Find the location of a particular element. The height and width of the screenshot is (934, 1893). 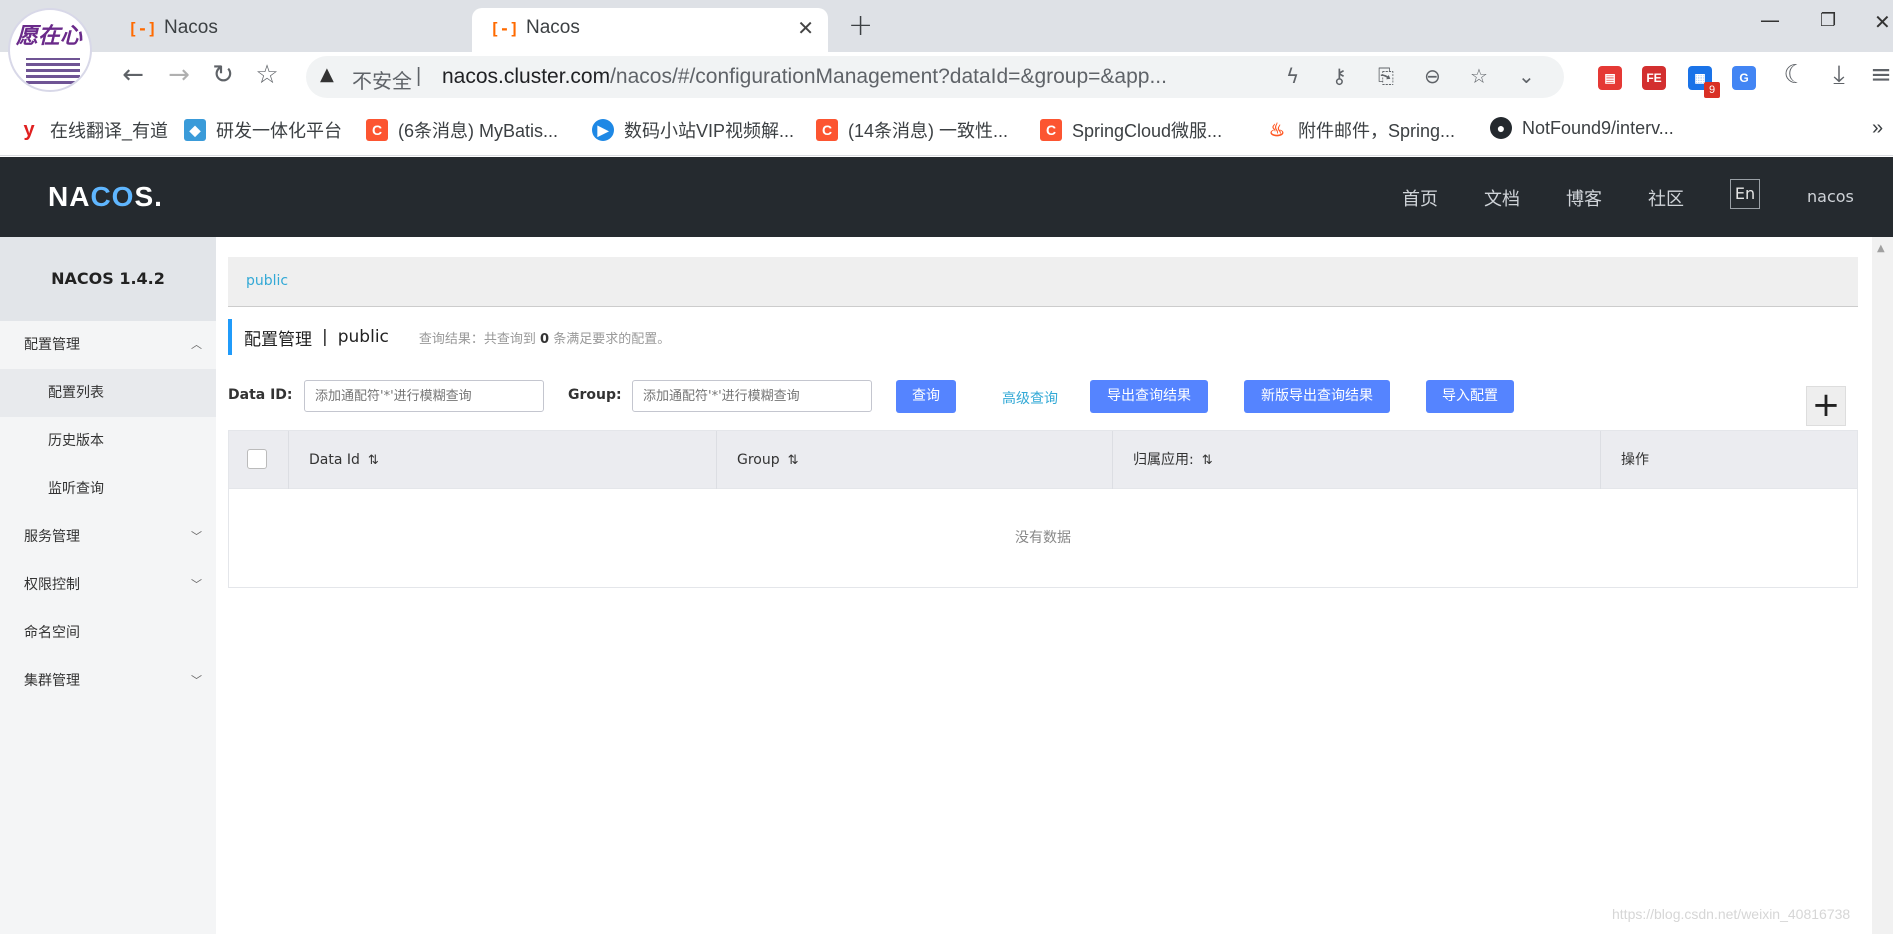

tab-title: Nacos is located at coordinates (191, 27).